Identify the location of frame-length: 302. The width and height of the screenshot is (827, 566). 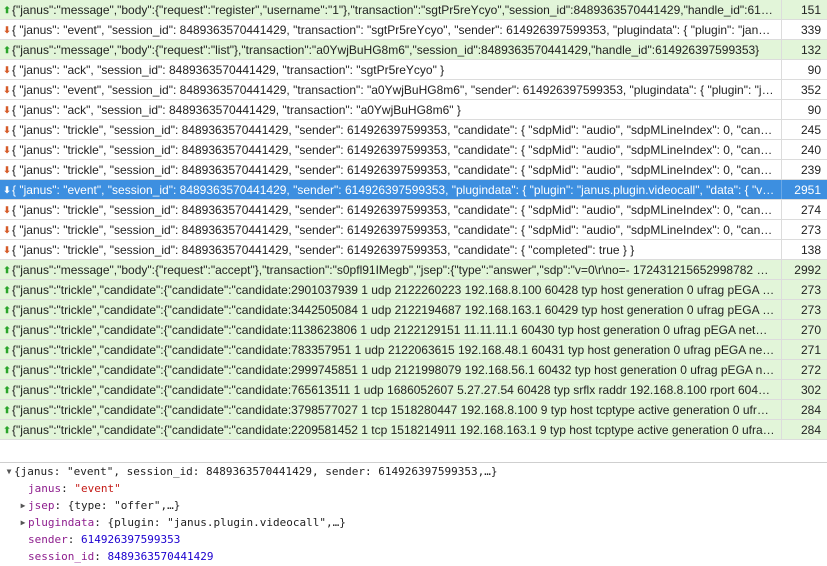
(804, 389).